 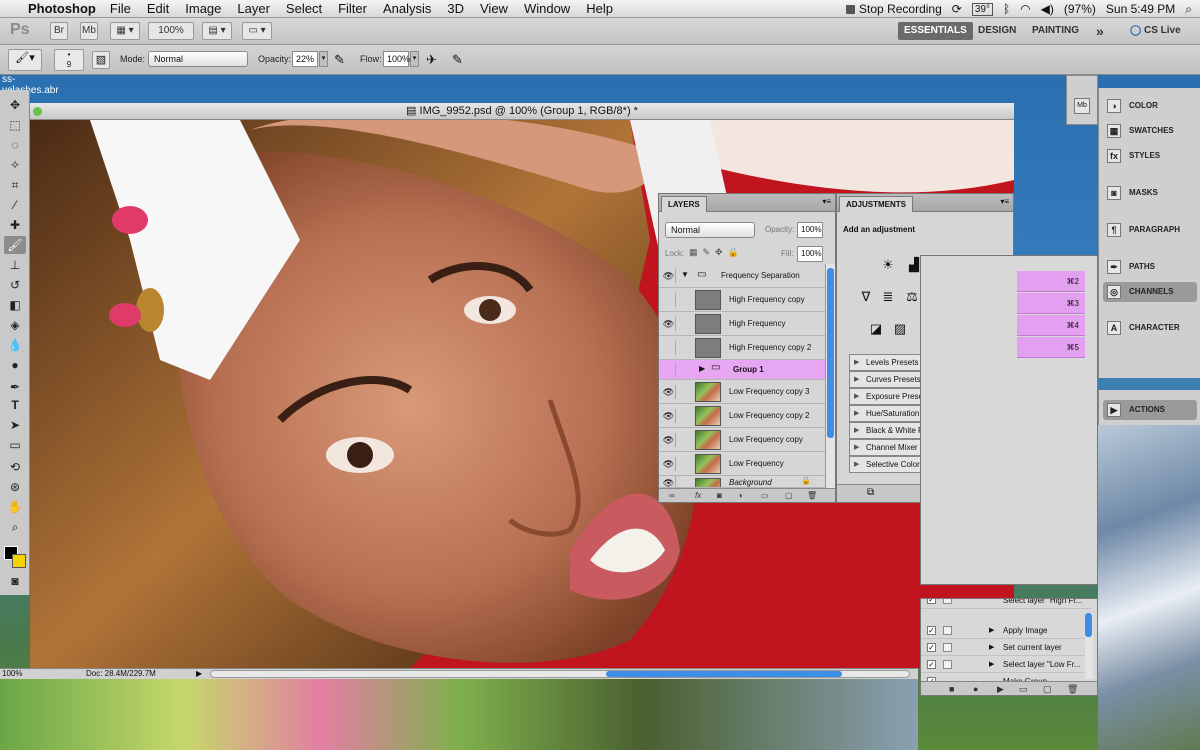 What do you see at coordinates (15, 365) in the screenshot?
I see `dodge-tool-icon: ●` at bounding box center [15, 365].